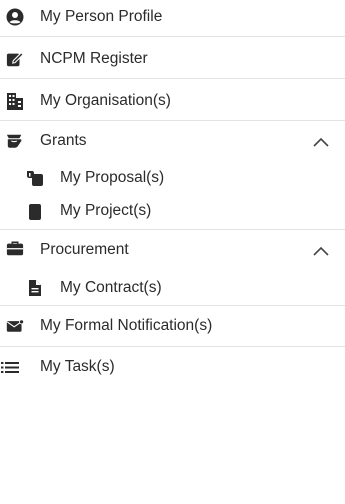 This screenshot has width=345, height=504. Describe the element at coordinates (15, 59) in the screenshot. I see `pen-square-icon` at that location.